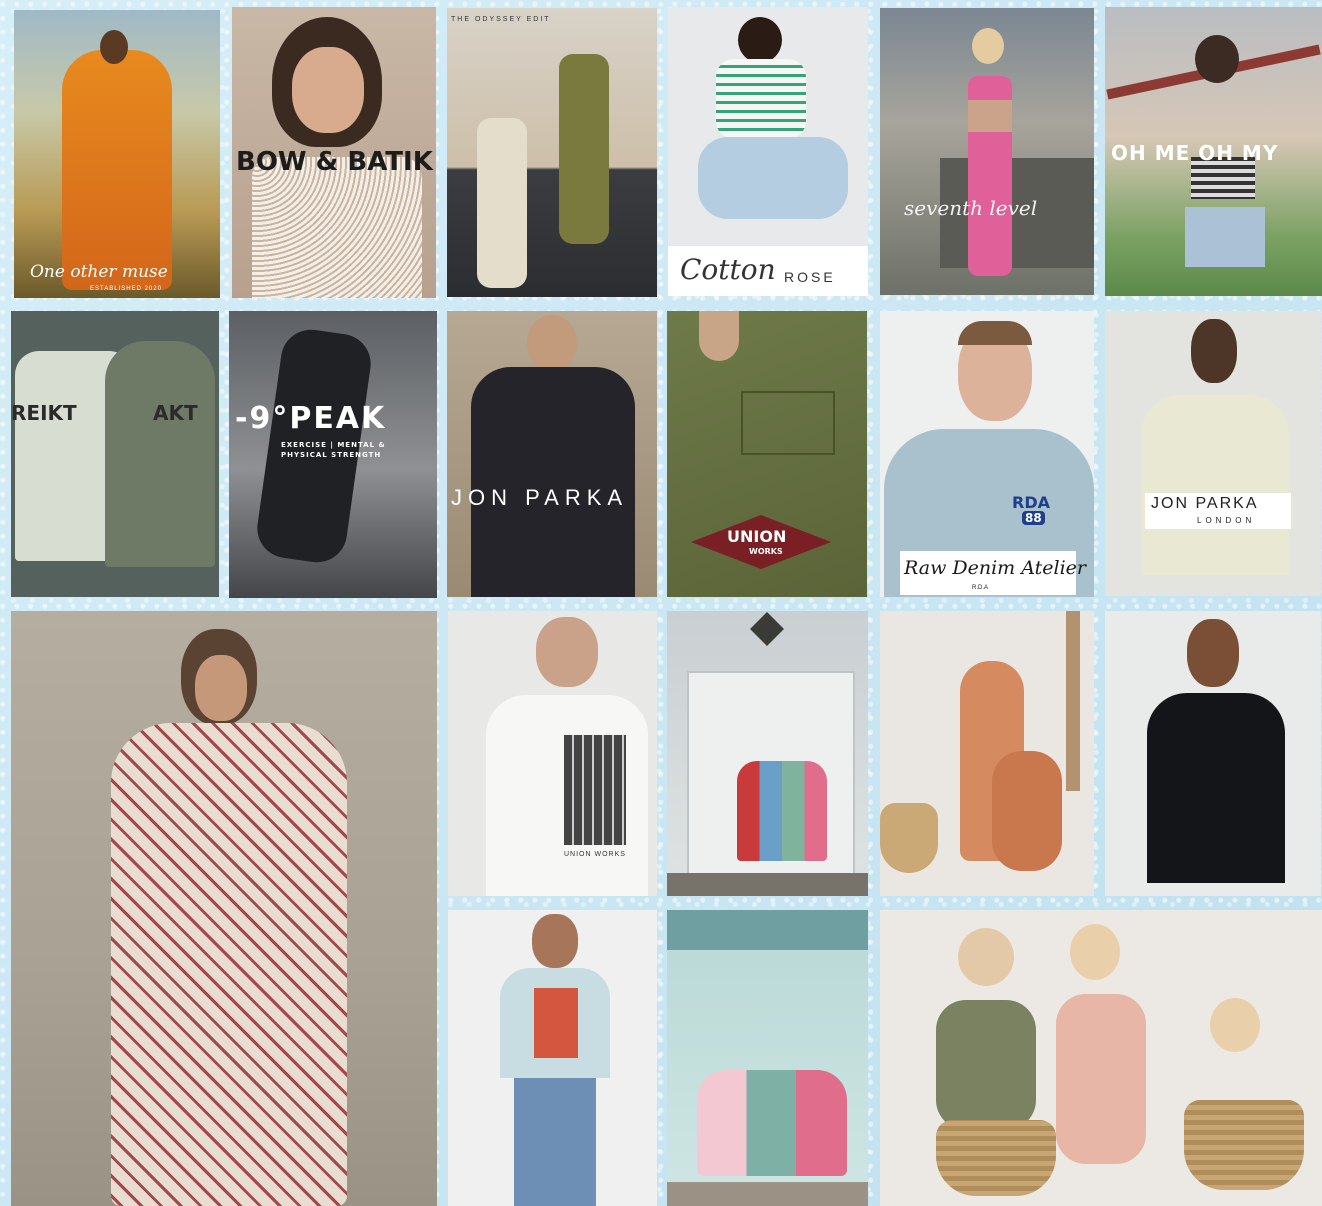  I want to click on tile-jon-parka-tee: JON PARKA LONDON, so click(1213, 453).